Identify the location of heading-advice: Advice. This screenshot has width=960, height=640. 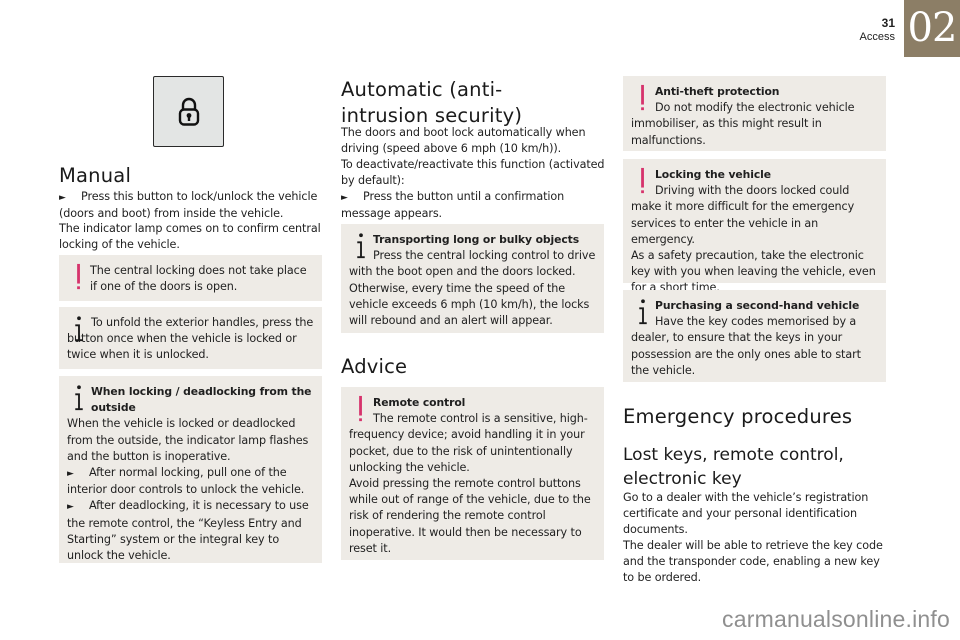
(374, 366).